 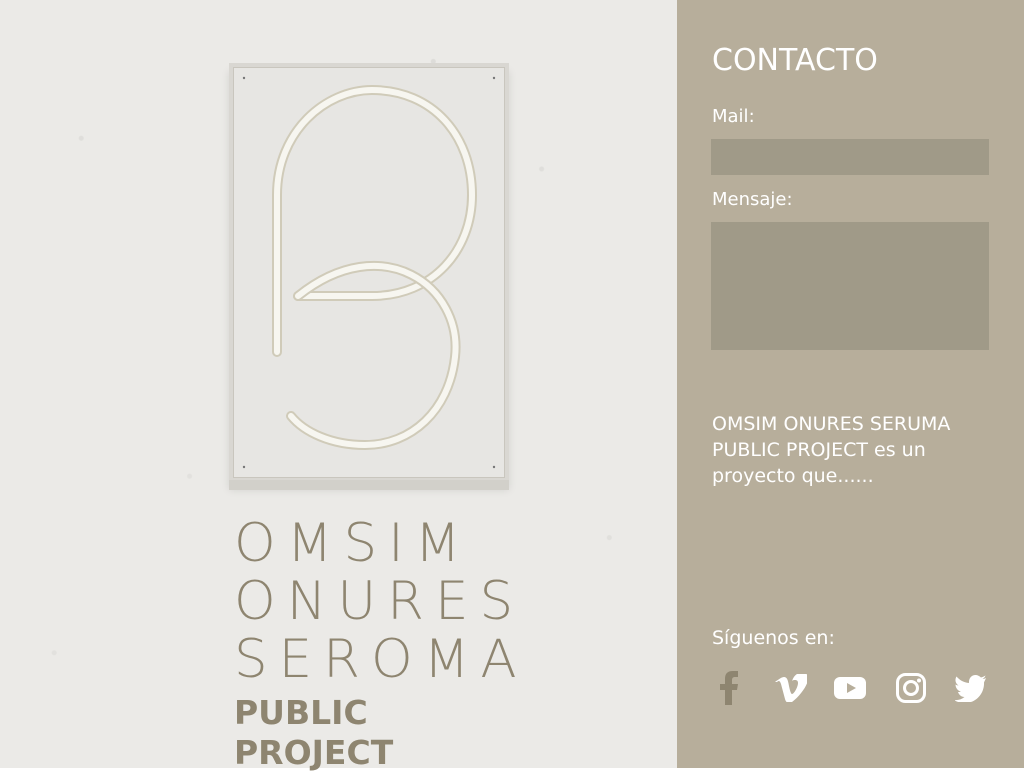 I want to click on twitter-icon, so click(x=970, y=688).